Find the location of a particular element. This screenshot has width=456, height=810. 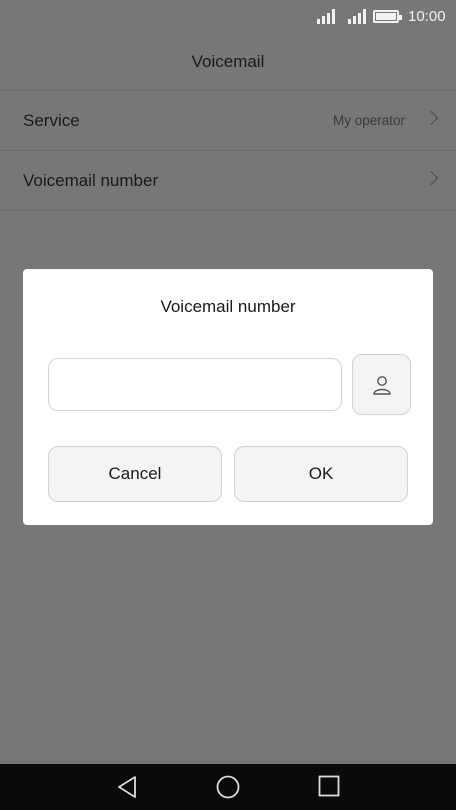

voicemail-number-input is located at coordinates (195, 384).